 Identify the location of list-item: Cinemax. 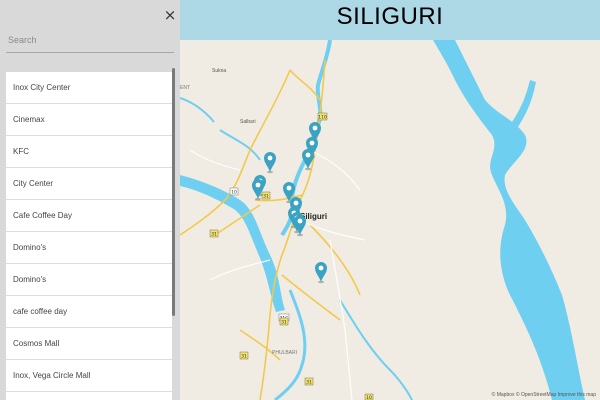
(89, 120).